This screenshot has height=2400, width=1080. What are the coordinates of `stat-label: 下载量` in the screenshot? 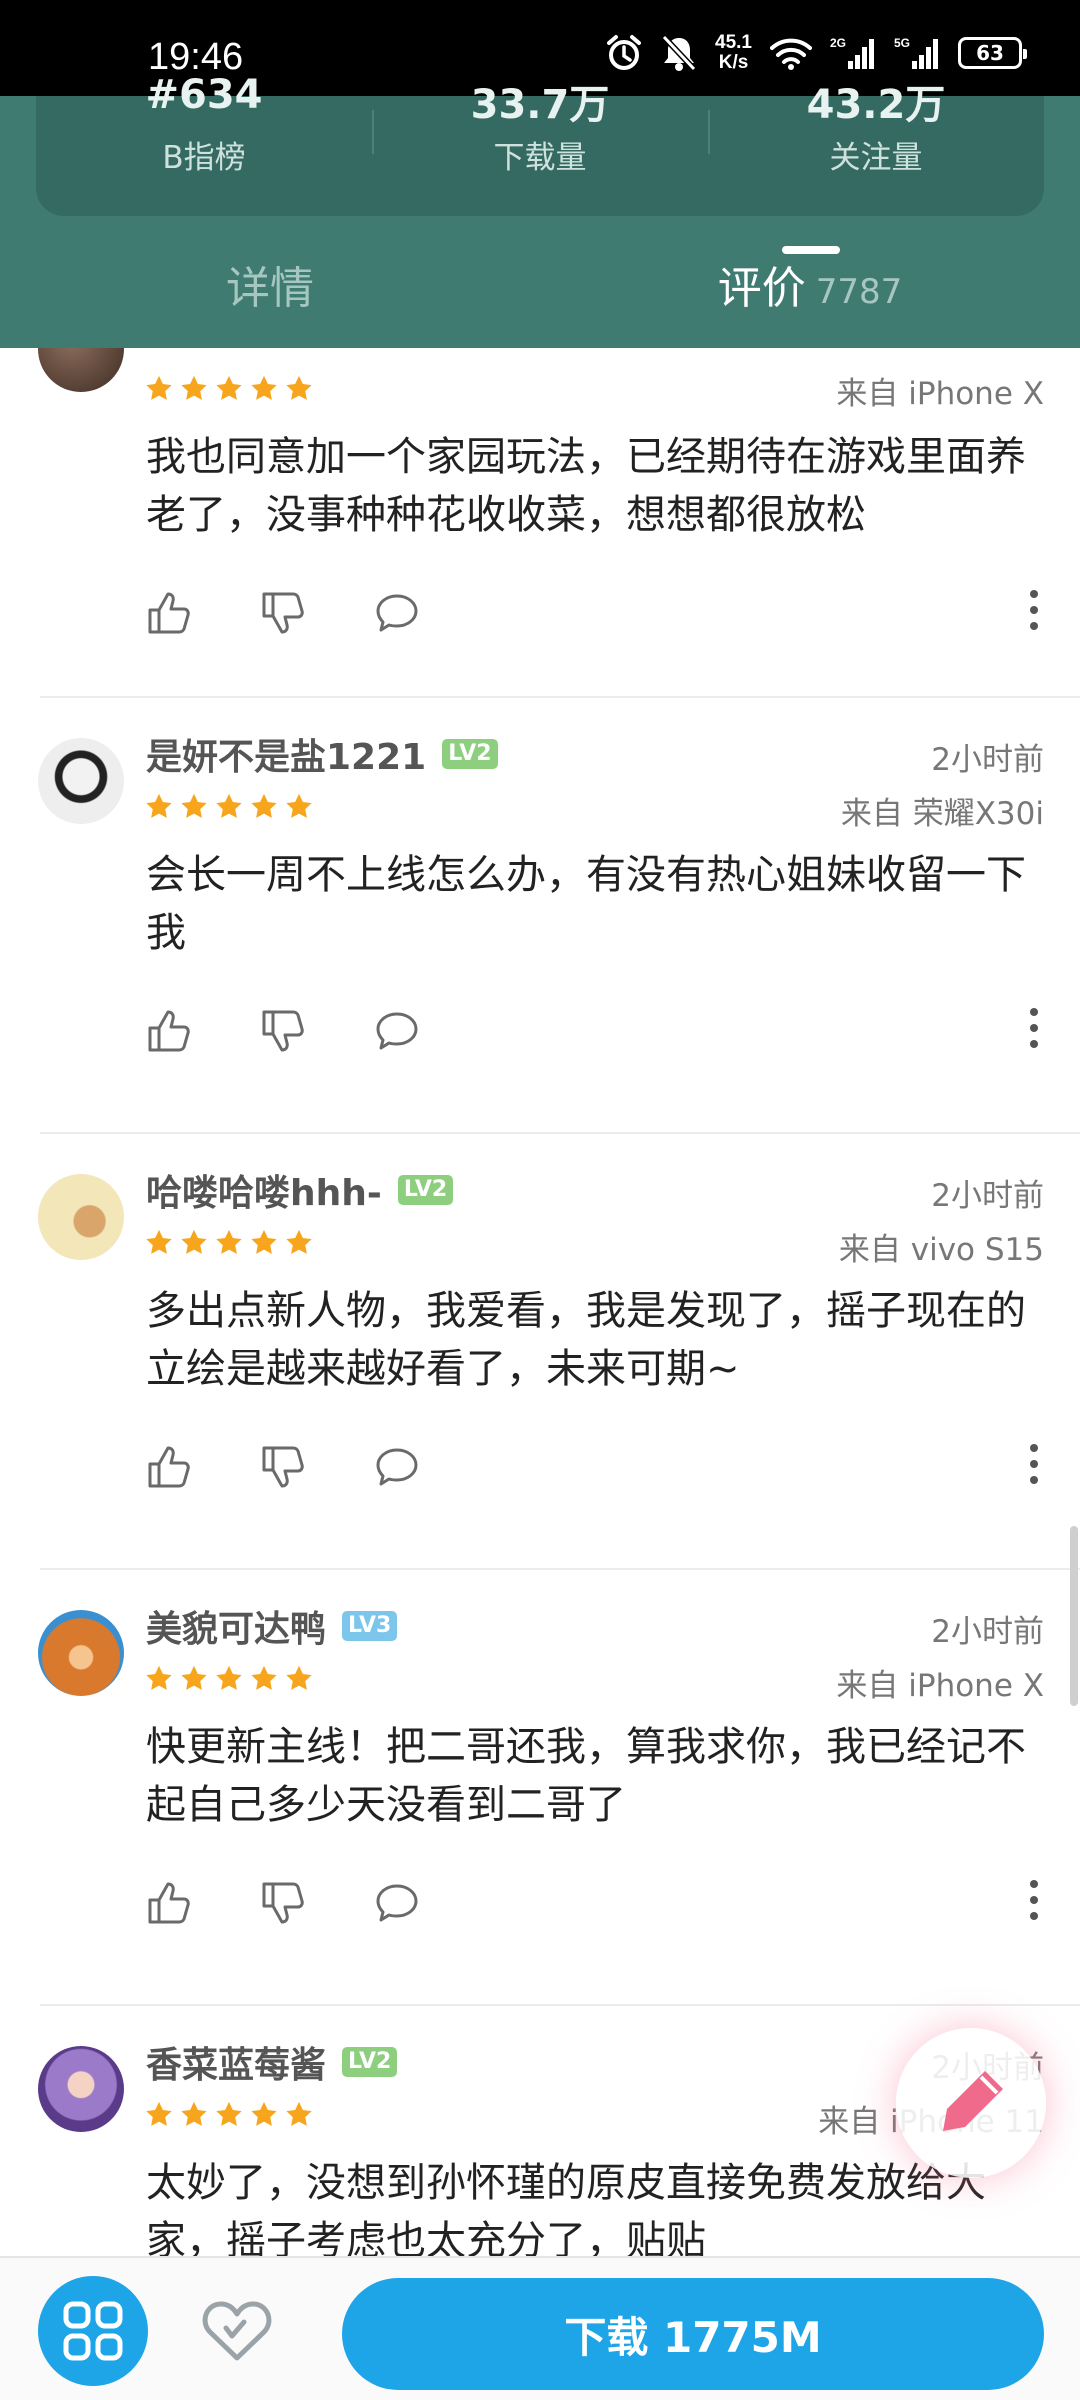 It's located at (540, 158).